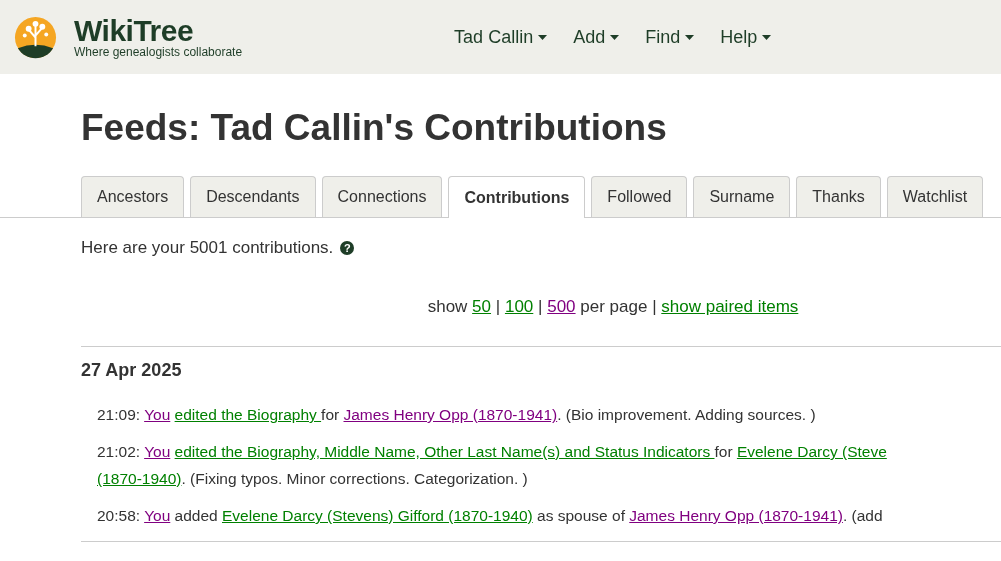 The height and width of the screenshot is (561, 1001). I want to click on tab: Watchlist, so click(935, 196).